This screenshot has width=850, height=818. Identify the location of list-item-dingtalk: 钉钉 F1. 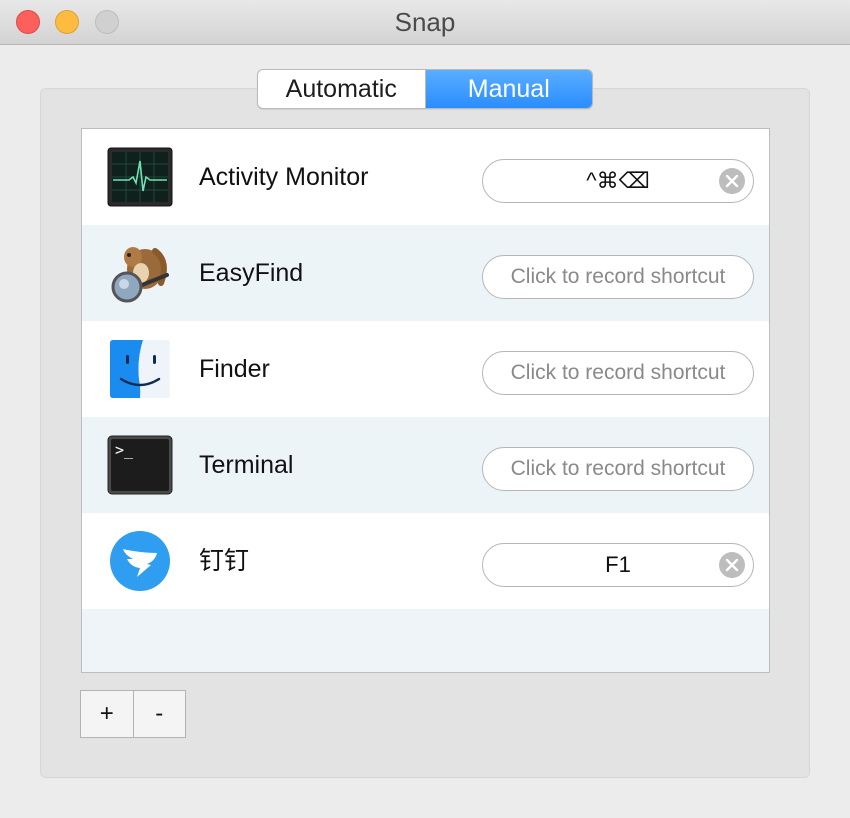
(425, 561).